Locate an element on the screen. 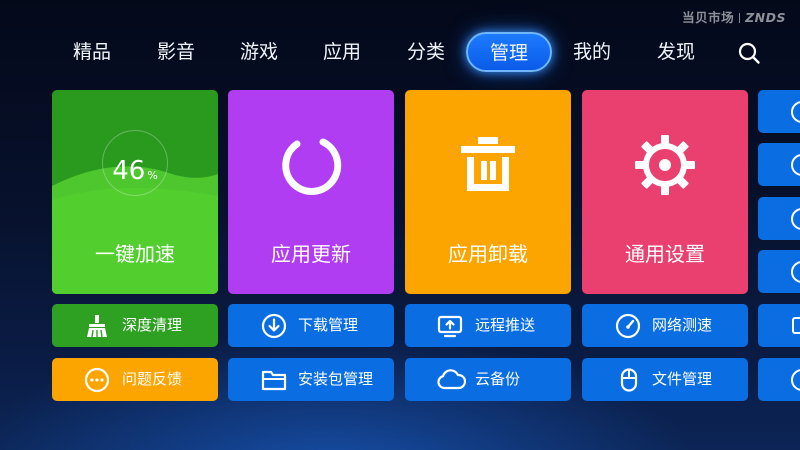 The image size is (800, 450). refresh-icon is located at coordinates (312, 166).